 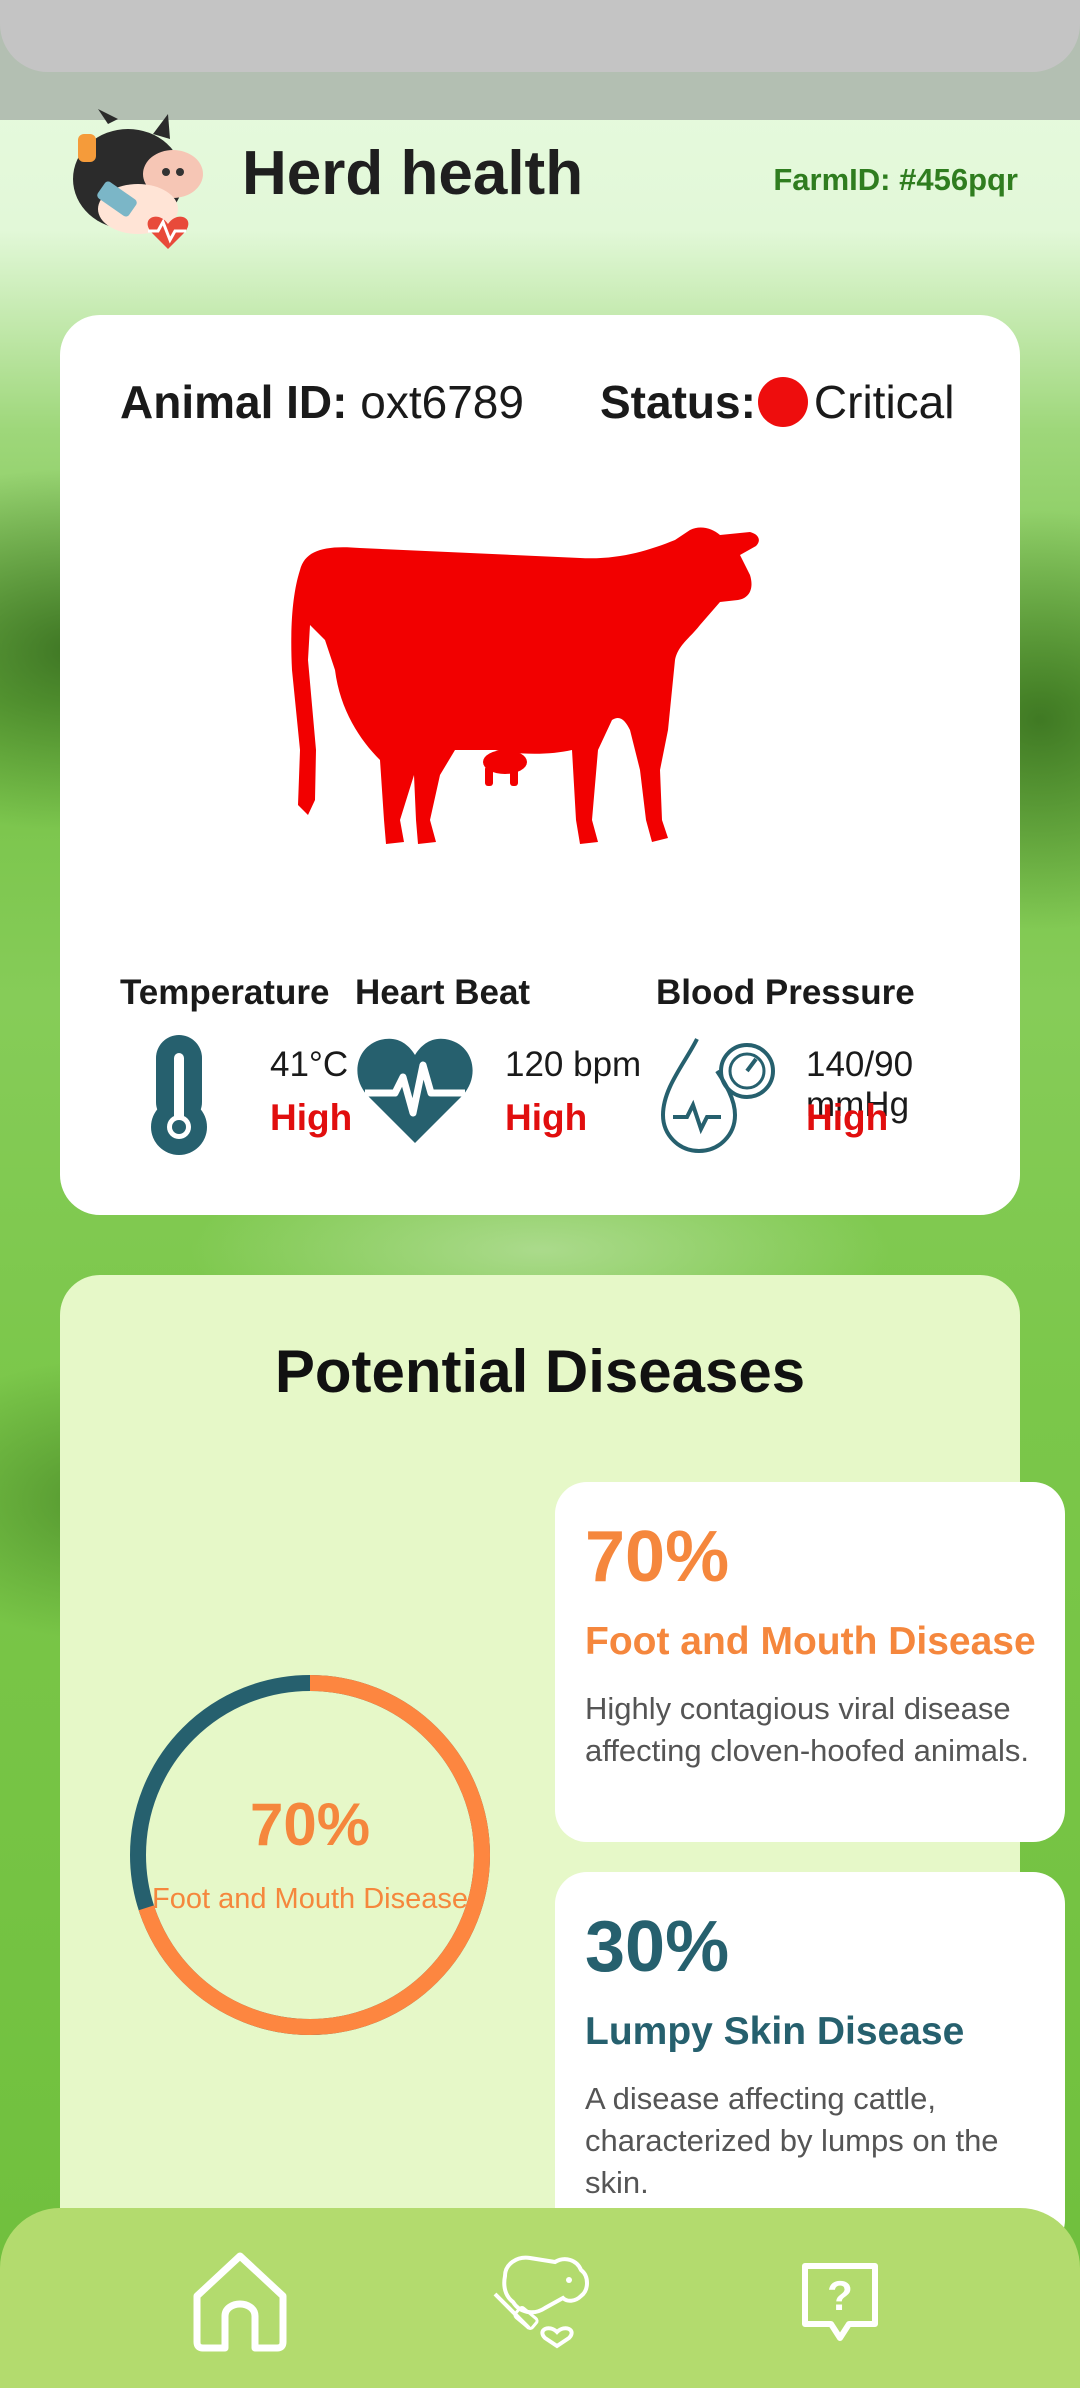 What do you see at coordinates (540, 36) in the screenshot?
I see `top-notch-bar` at bounding box center [540, 36].